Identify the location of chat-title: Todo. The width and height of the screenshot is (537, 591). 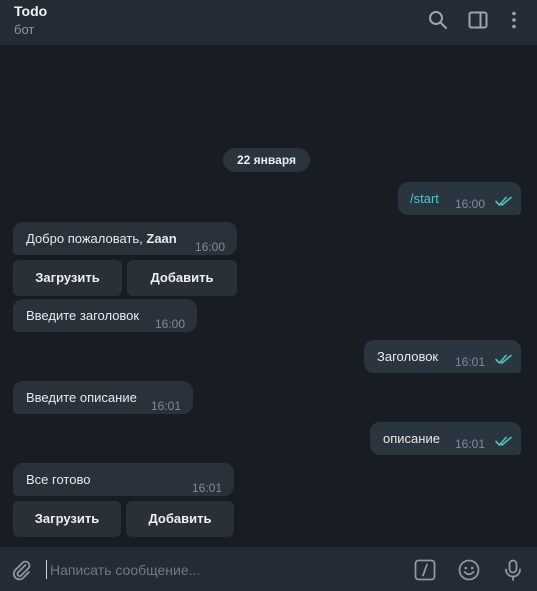
(30, 11).